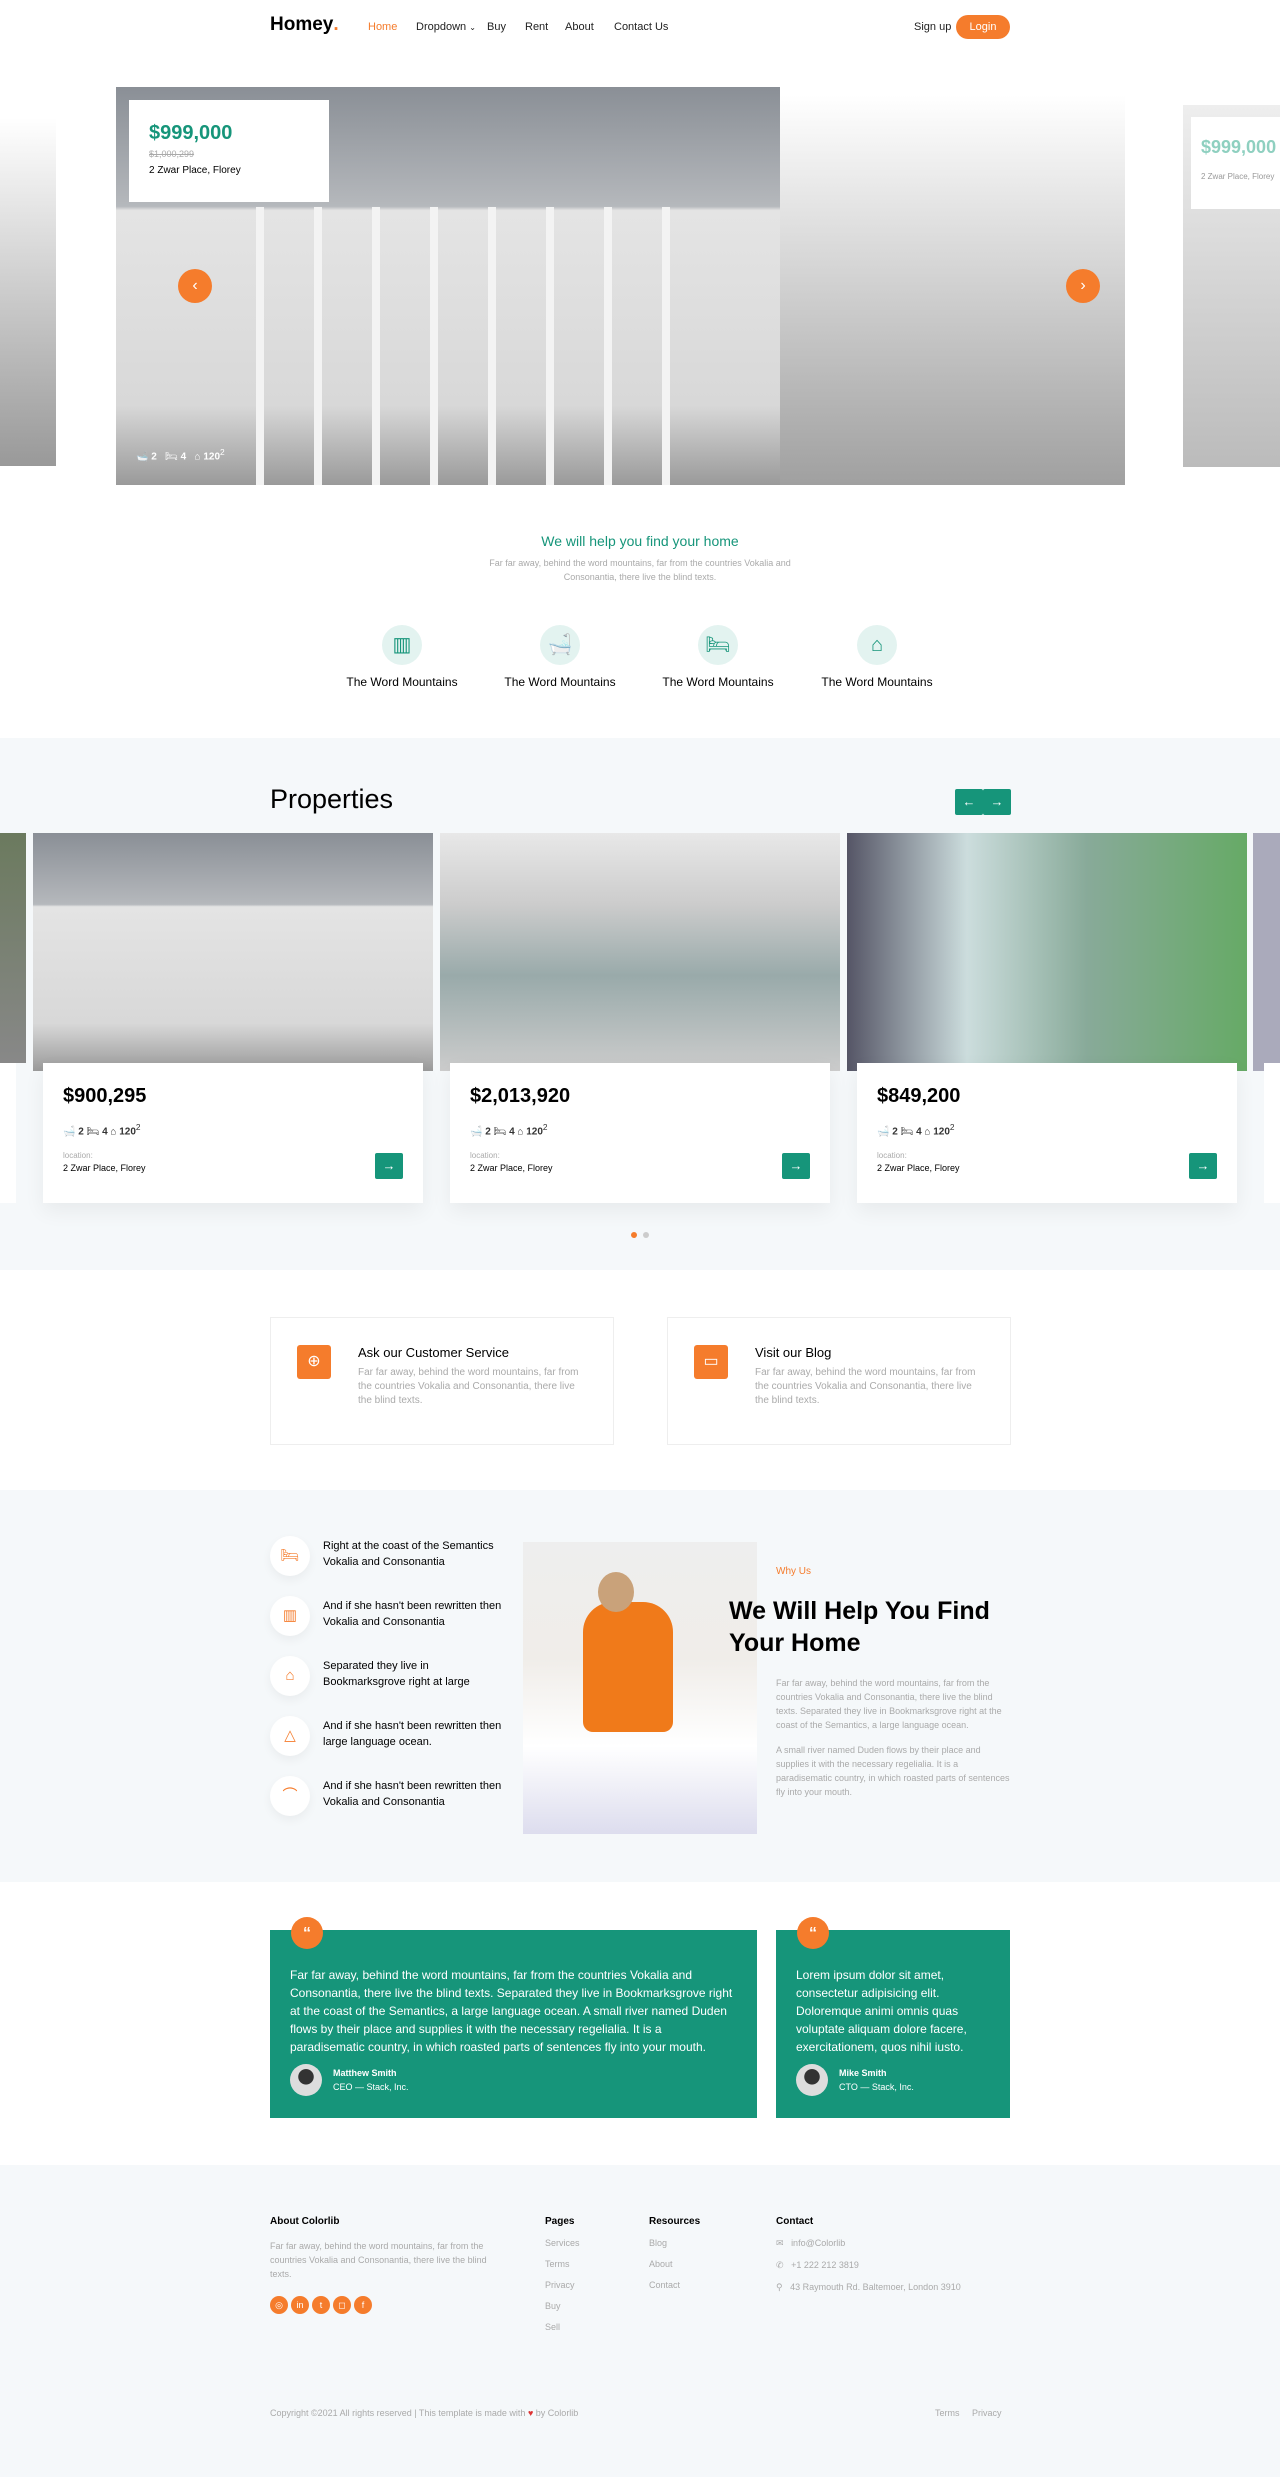 The width and height of the screenshot is (1280, 2477). I want to click on chevron-left-icon: ‹, so click(195, 285).